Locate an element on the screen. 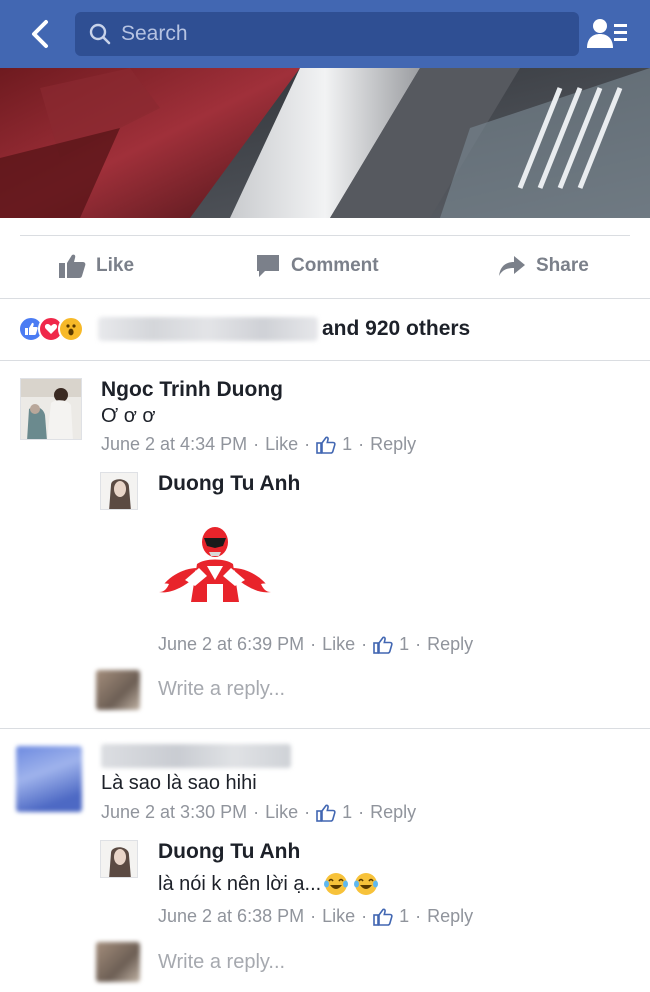  chevron-left-icon is located at coordinates (40, 34).